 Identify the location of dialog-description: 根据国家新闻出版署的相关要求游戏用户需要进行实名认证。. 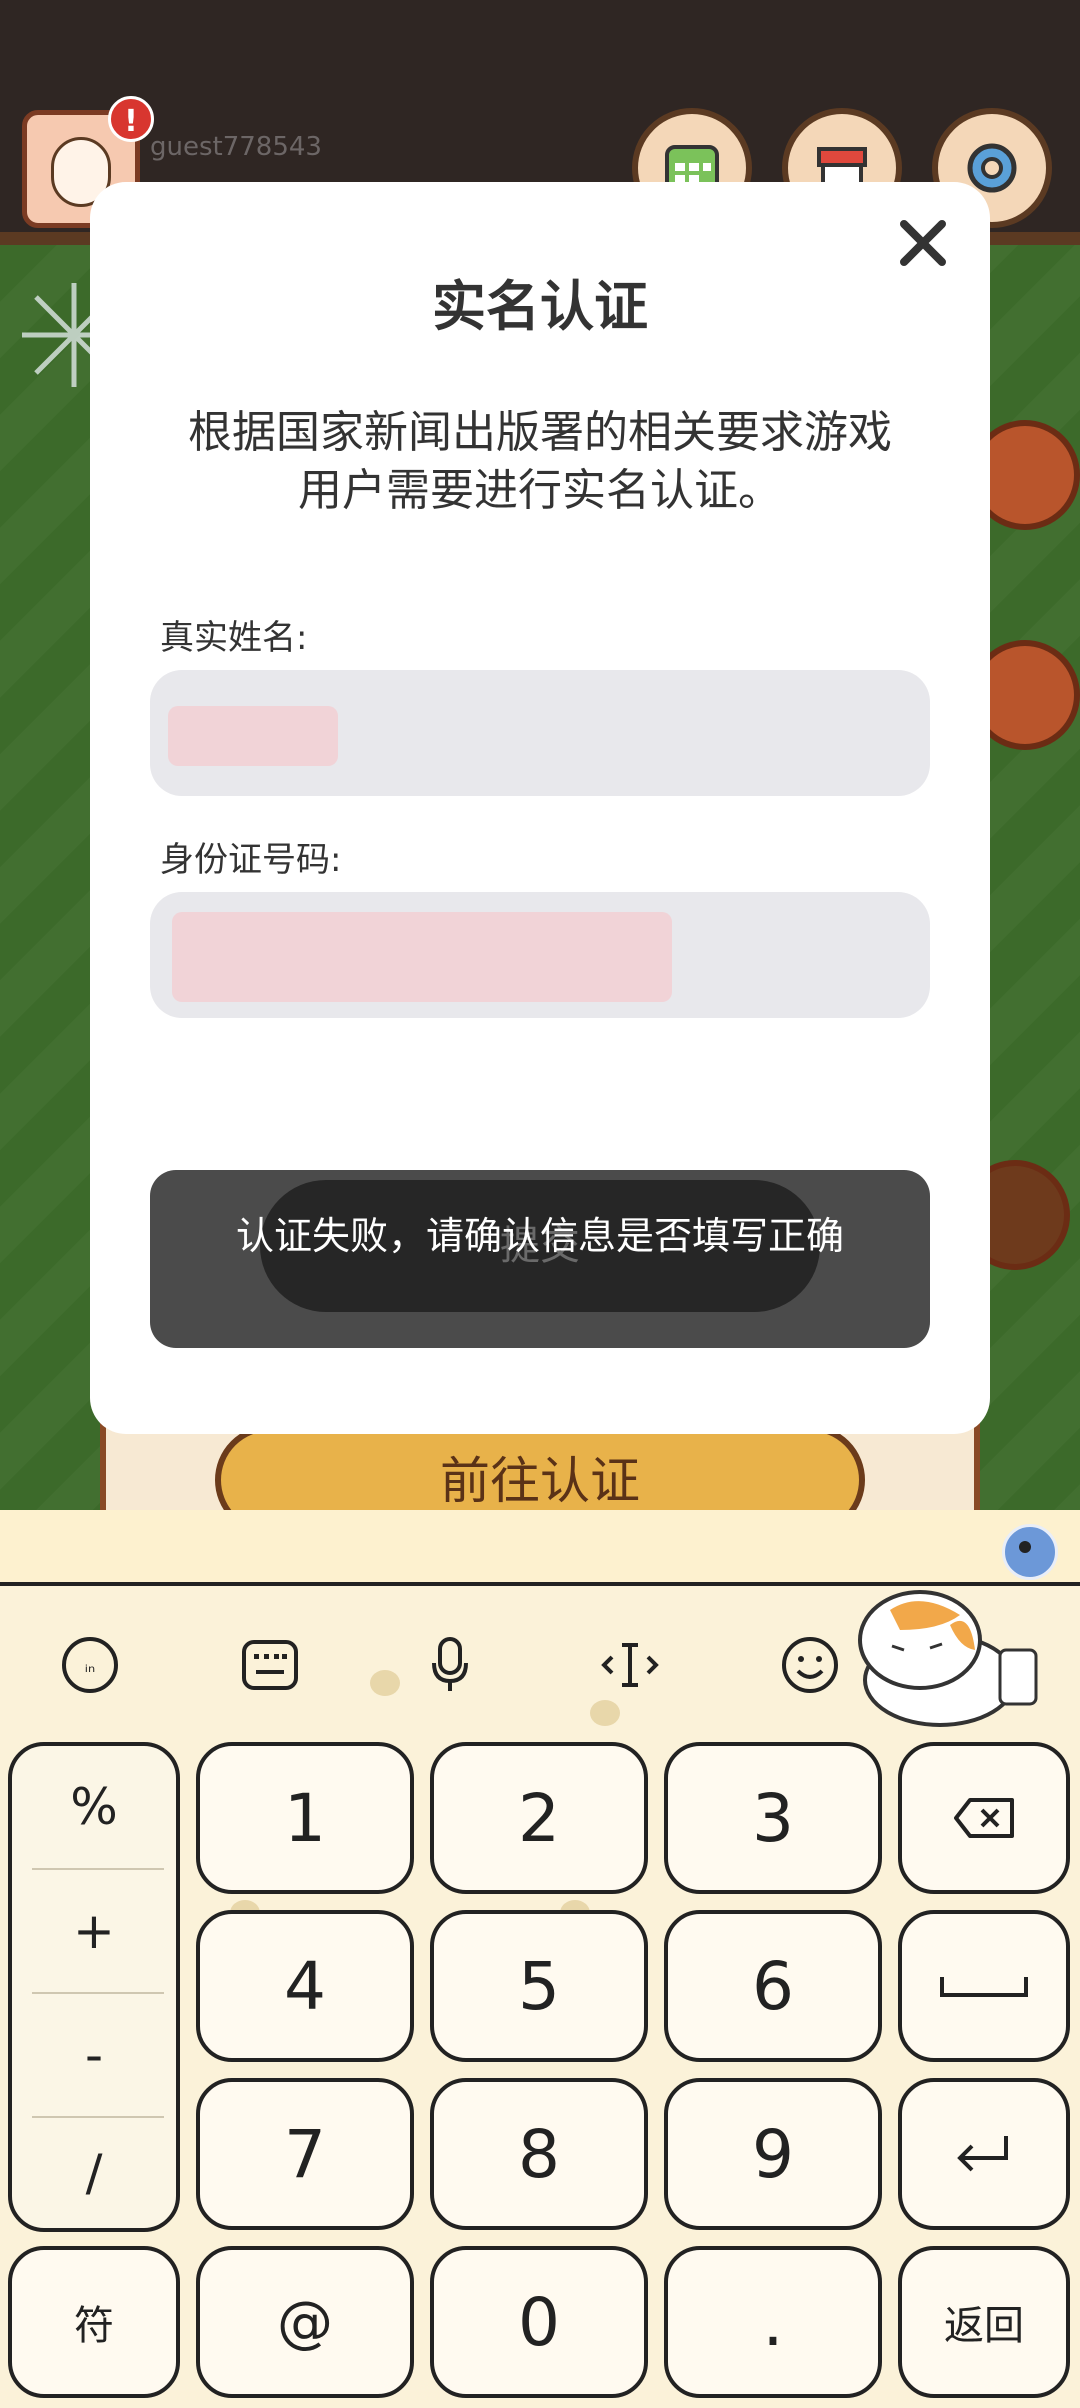
(540, 461).